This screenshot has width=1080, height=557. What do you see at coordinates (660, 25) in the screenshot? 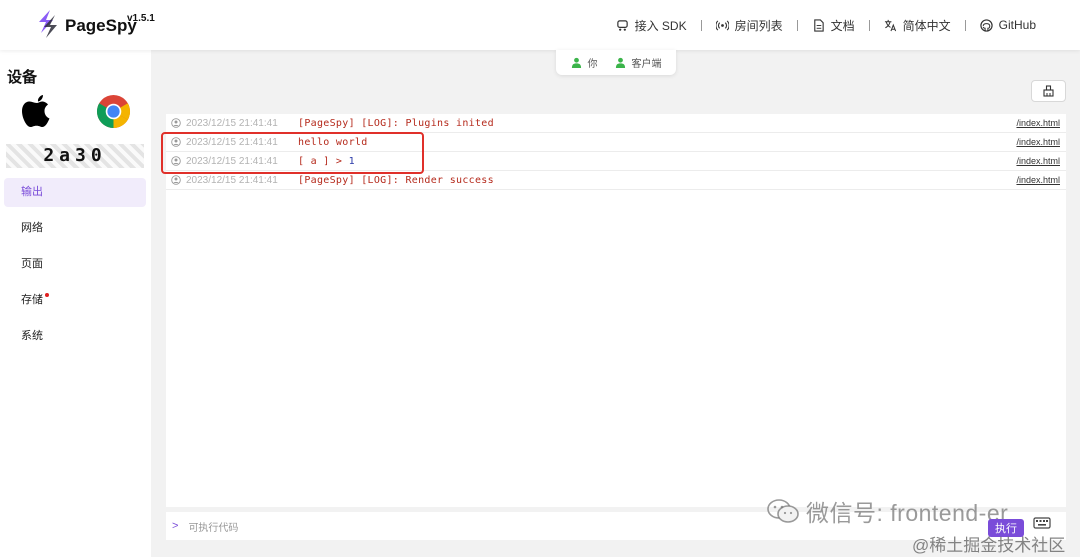
I see `nav-sdk-label: 接入 SDK` at bounding box center [660, 25].